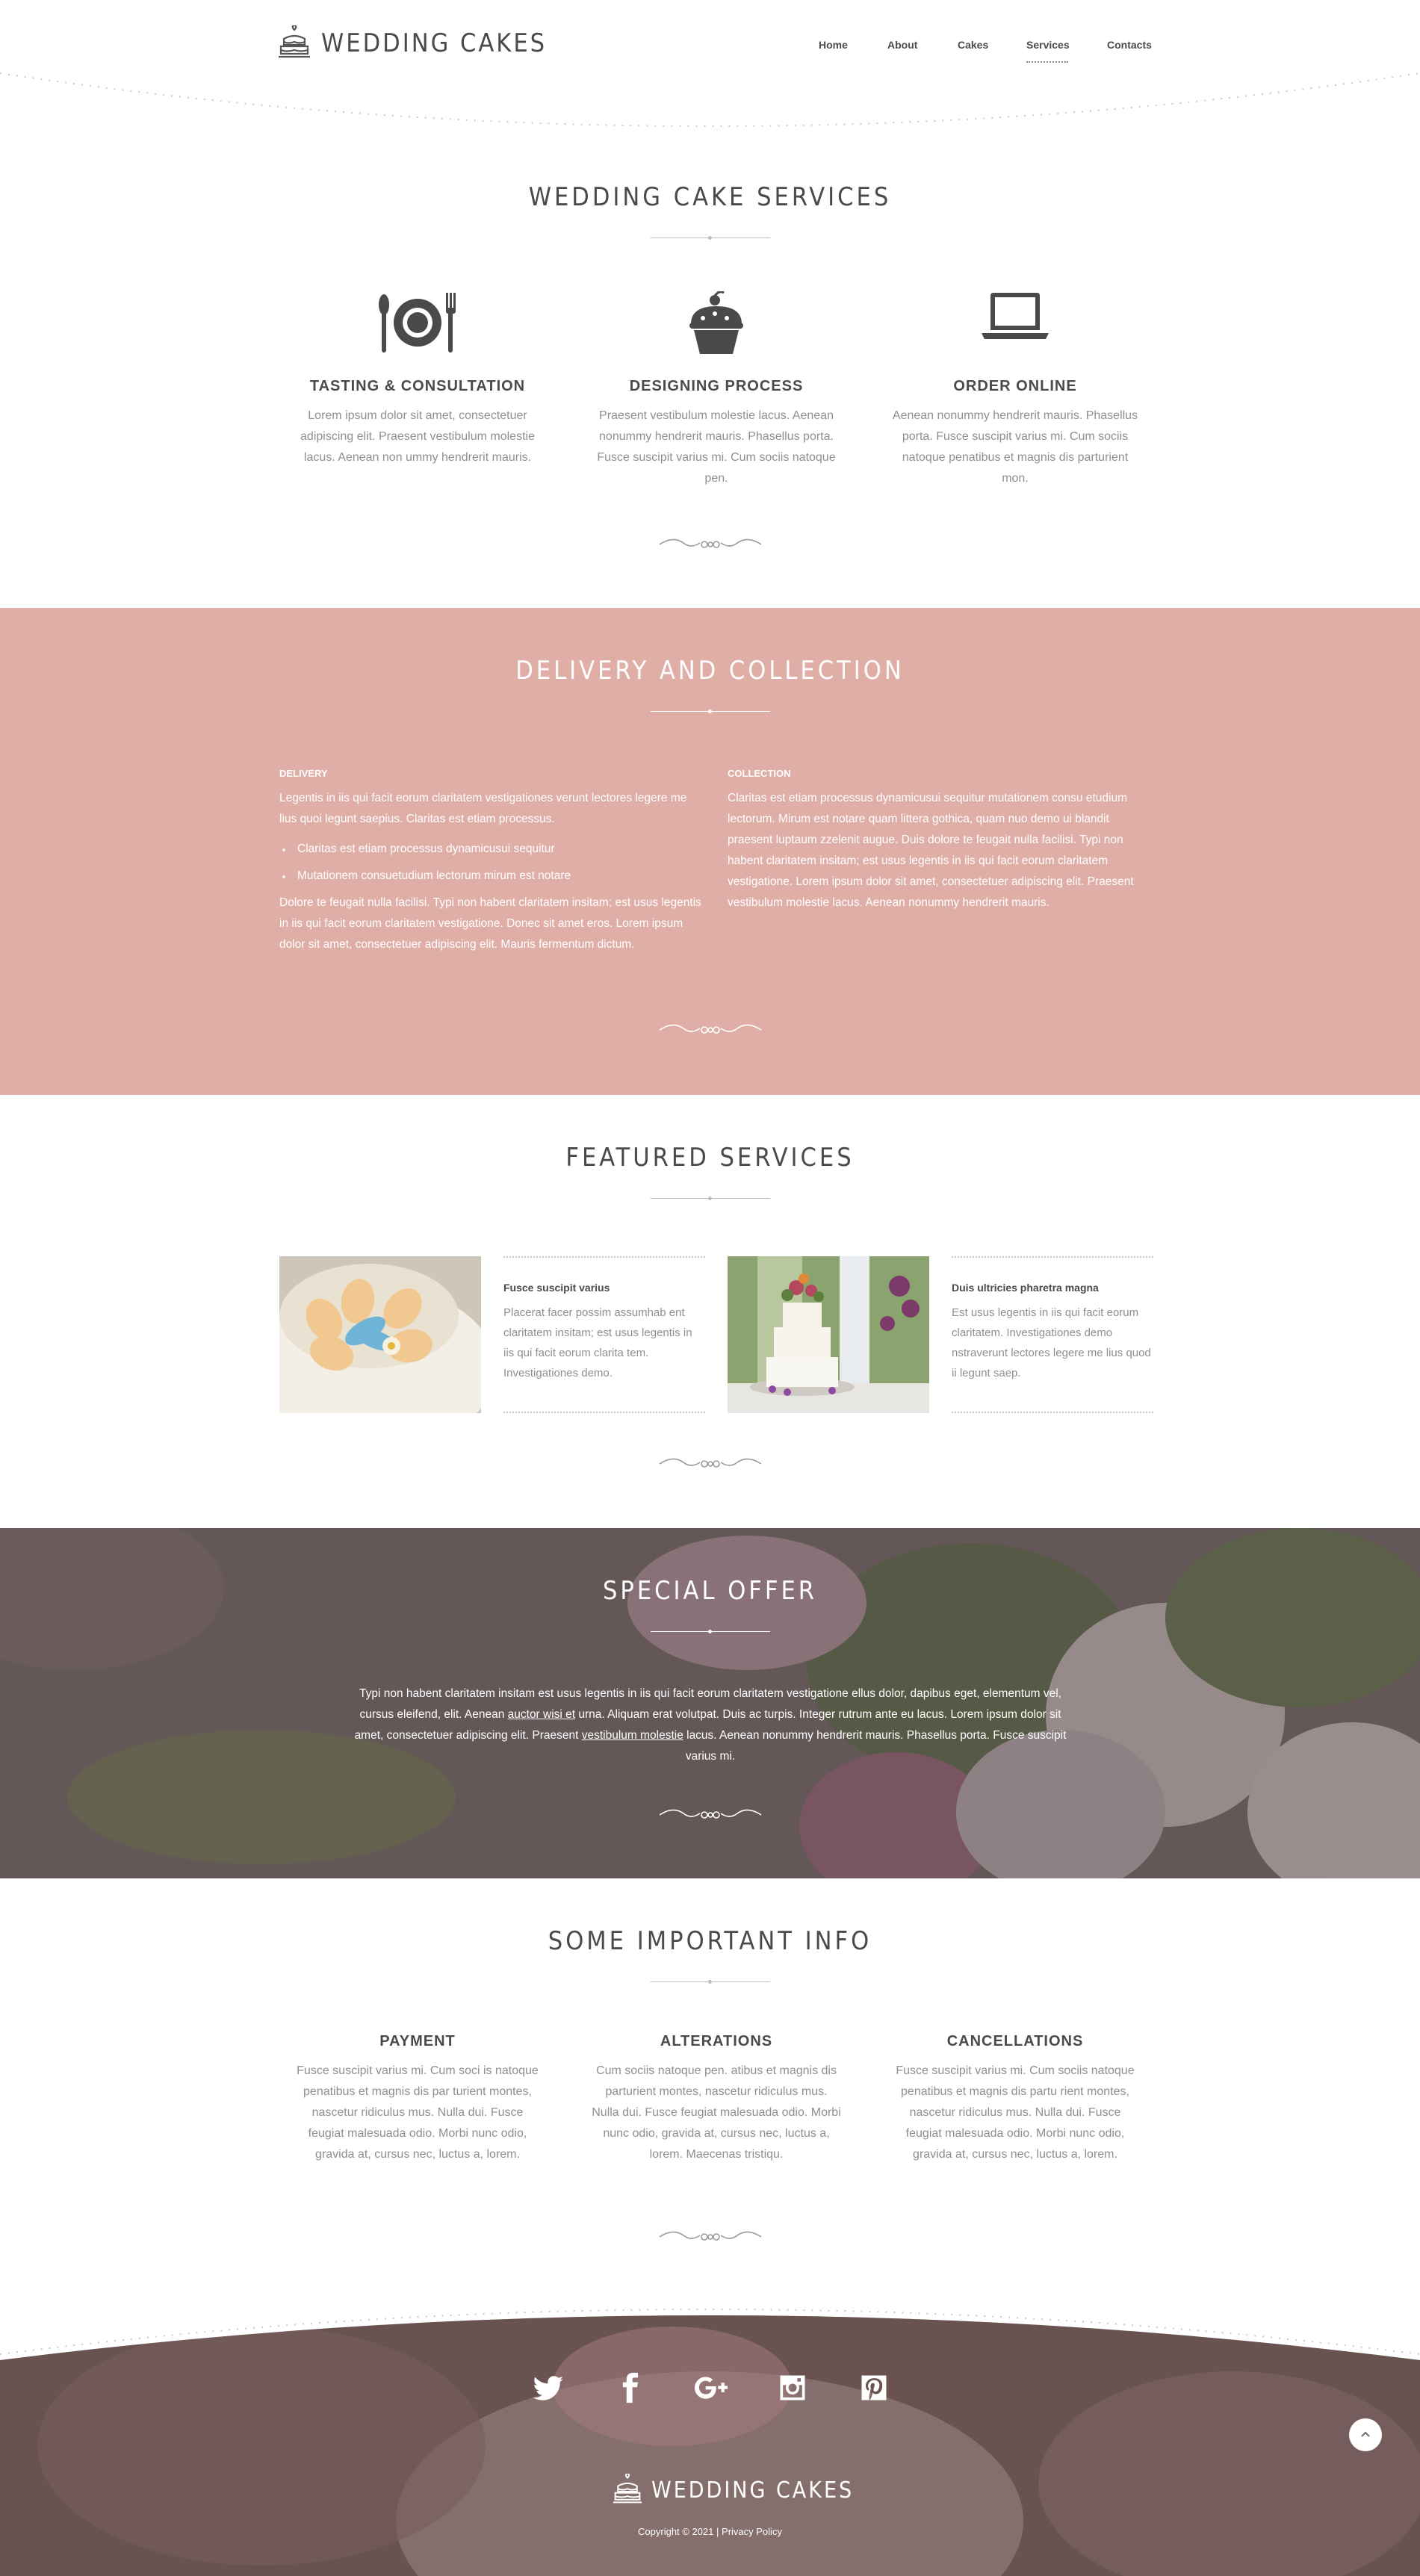 Image resolution: width=1420 pixels, height=2576 pixels. What do you see at coordinates (1048, 45) in the screenshot?
I see `nav-services: Services` at bounding box center [1048, 45].